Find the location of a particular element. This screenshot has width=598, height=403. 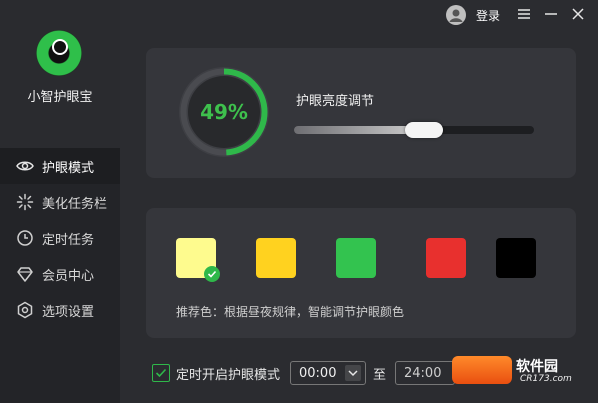

user-avatar-icon is located at coordinates (456, 15).